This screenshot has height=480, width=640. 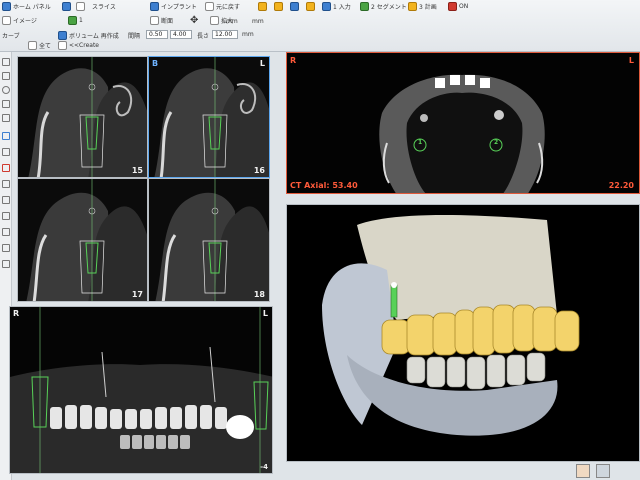 I want to click on slice-count-icon, so click(x=72, y=20).